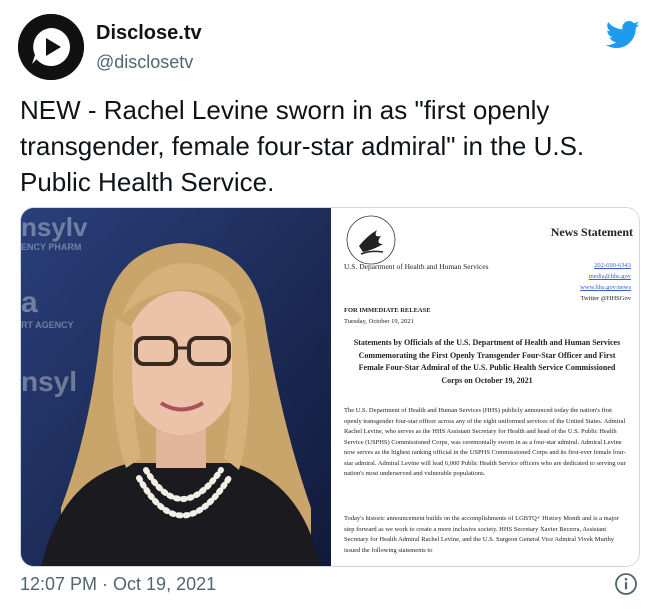 The height and width of the screenshot is (609, 654). I want to click on twitter-bird-icon, so click(623, 35).